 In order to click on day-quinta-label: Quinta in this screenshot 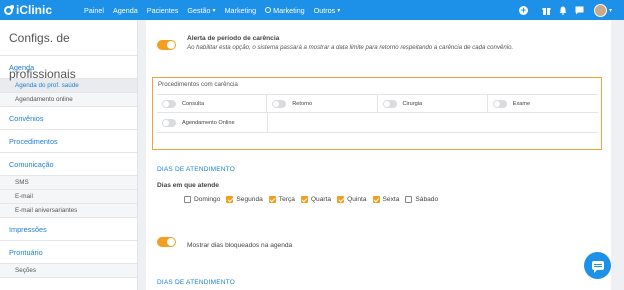, I will do `click(357, 199)`.